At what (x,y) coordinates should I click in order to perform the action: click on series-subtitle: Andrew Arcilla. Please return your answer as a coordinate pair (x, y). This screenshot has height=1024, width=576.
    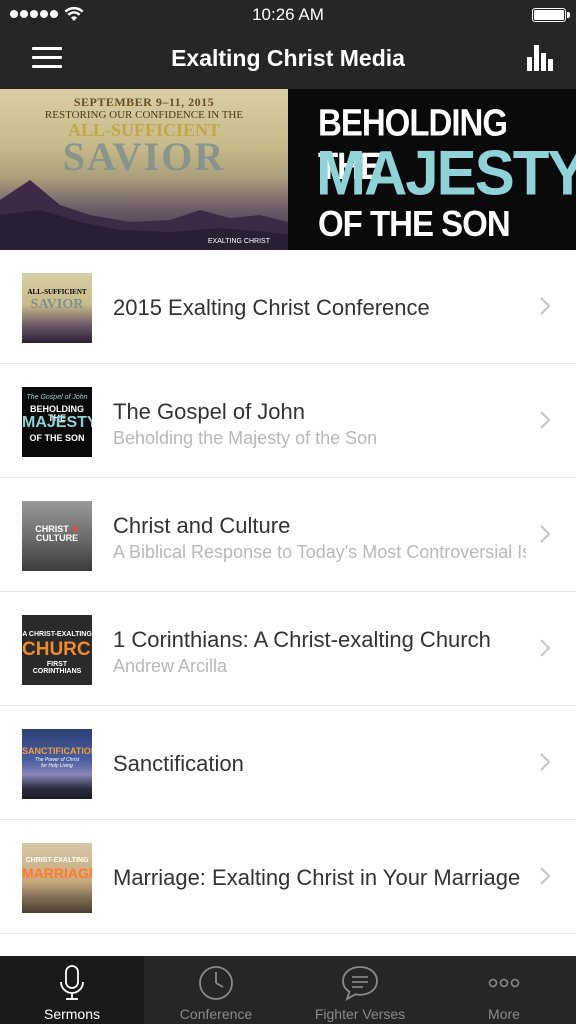
    Looking at the image, I should click on (170, 666).